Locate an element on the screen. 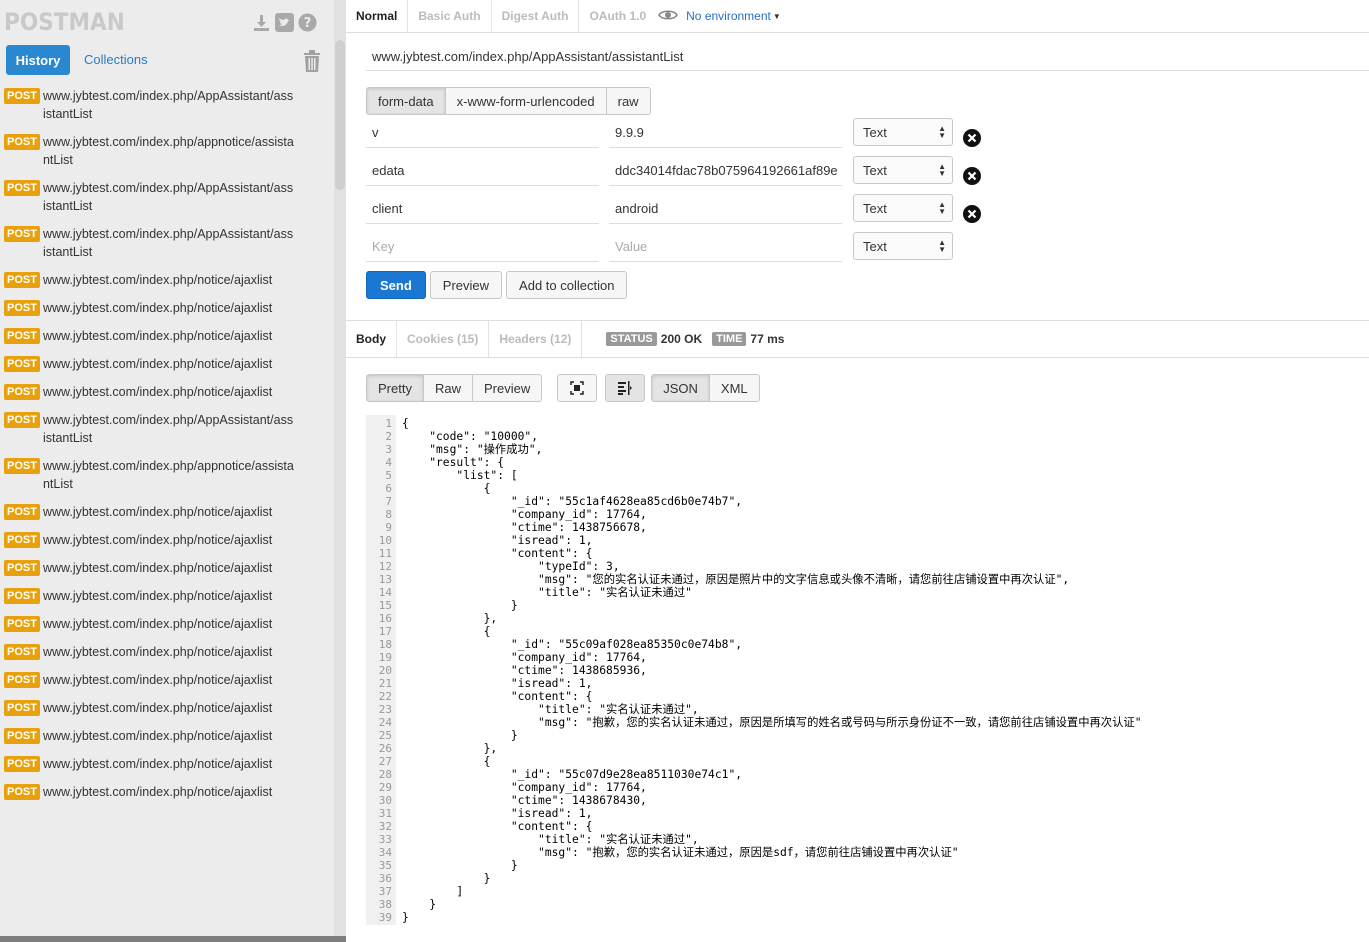  line-number: 21 is located at coordinates (385, 683).